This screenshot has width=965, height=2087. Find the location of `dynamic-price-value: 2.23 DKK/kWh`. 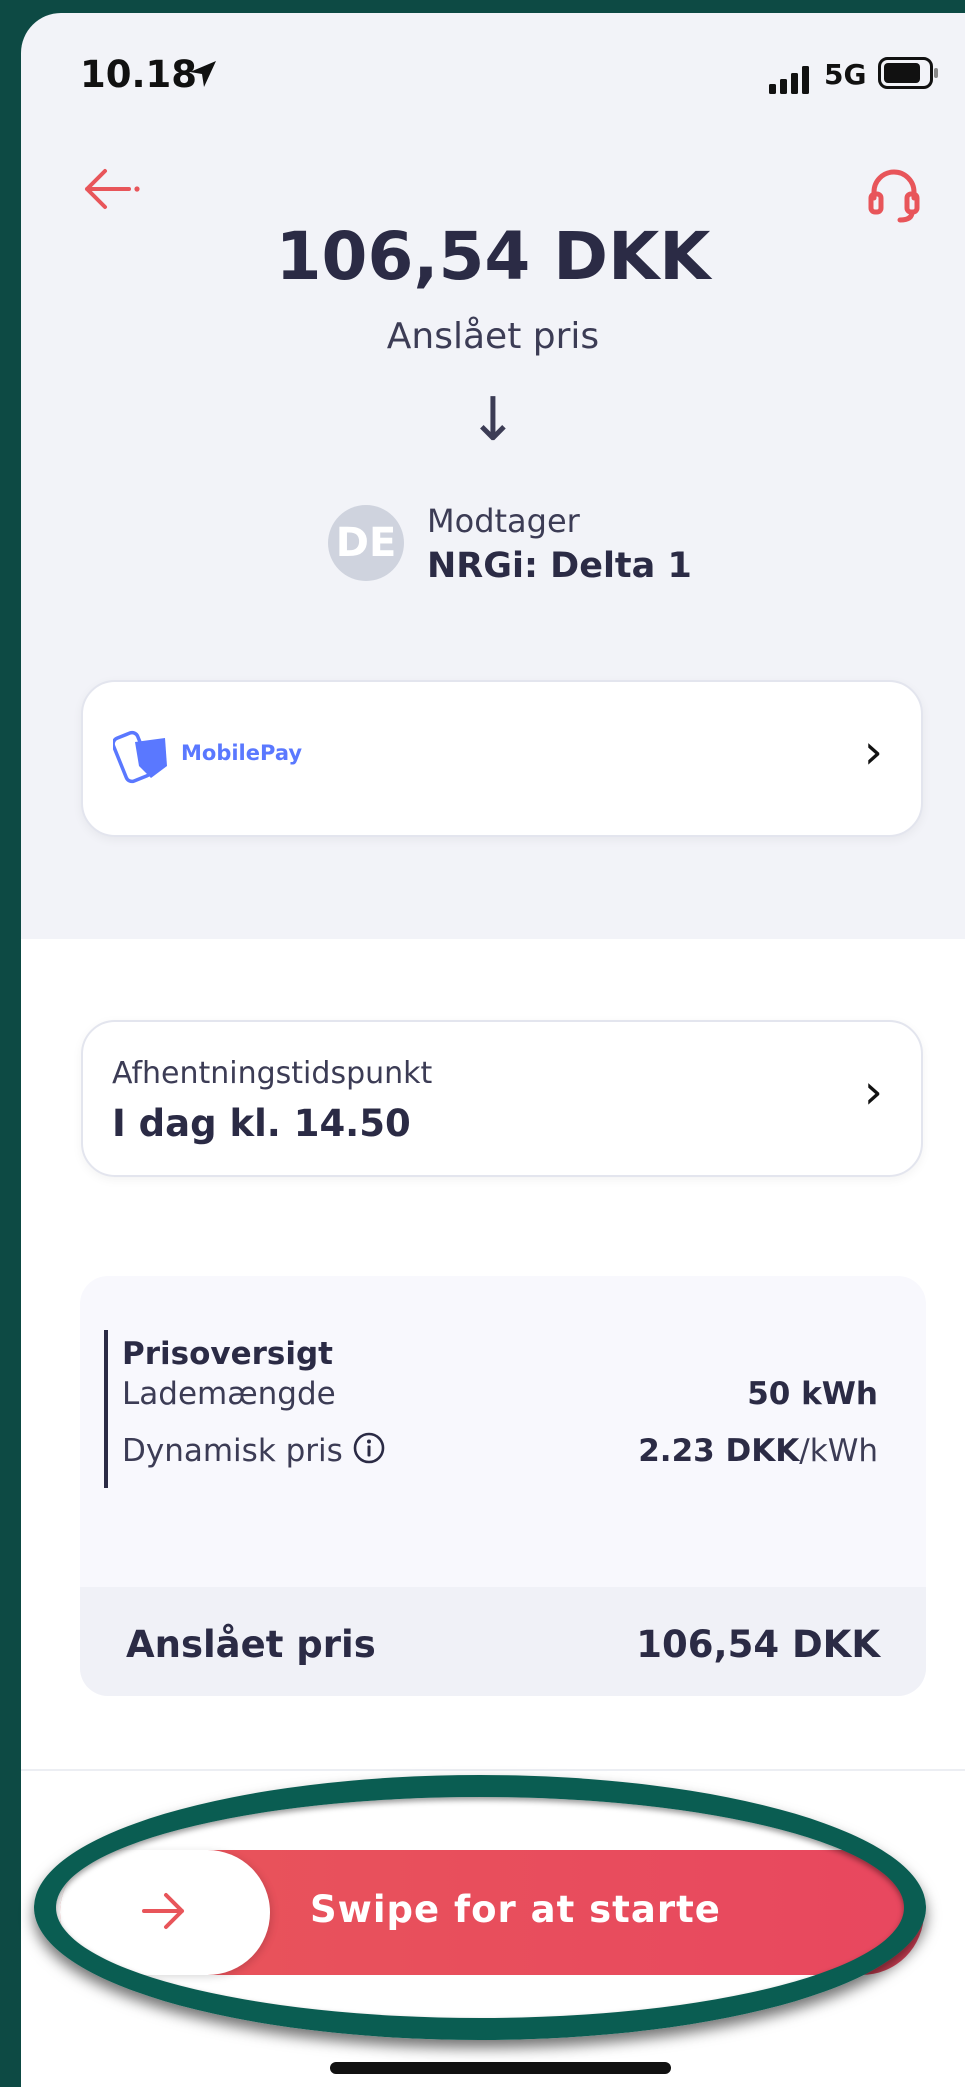

dynamic-price-value: 2.23 DKK/kWh is located at coordinates (758, 1451).